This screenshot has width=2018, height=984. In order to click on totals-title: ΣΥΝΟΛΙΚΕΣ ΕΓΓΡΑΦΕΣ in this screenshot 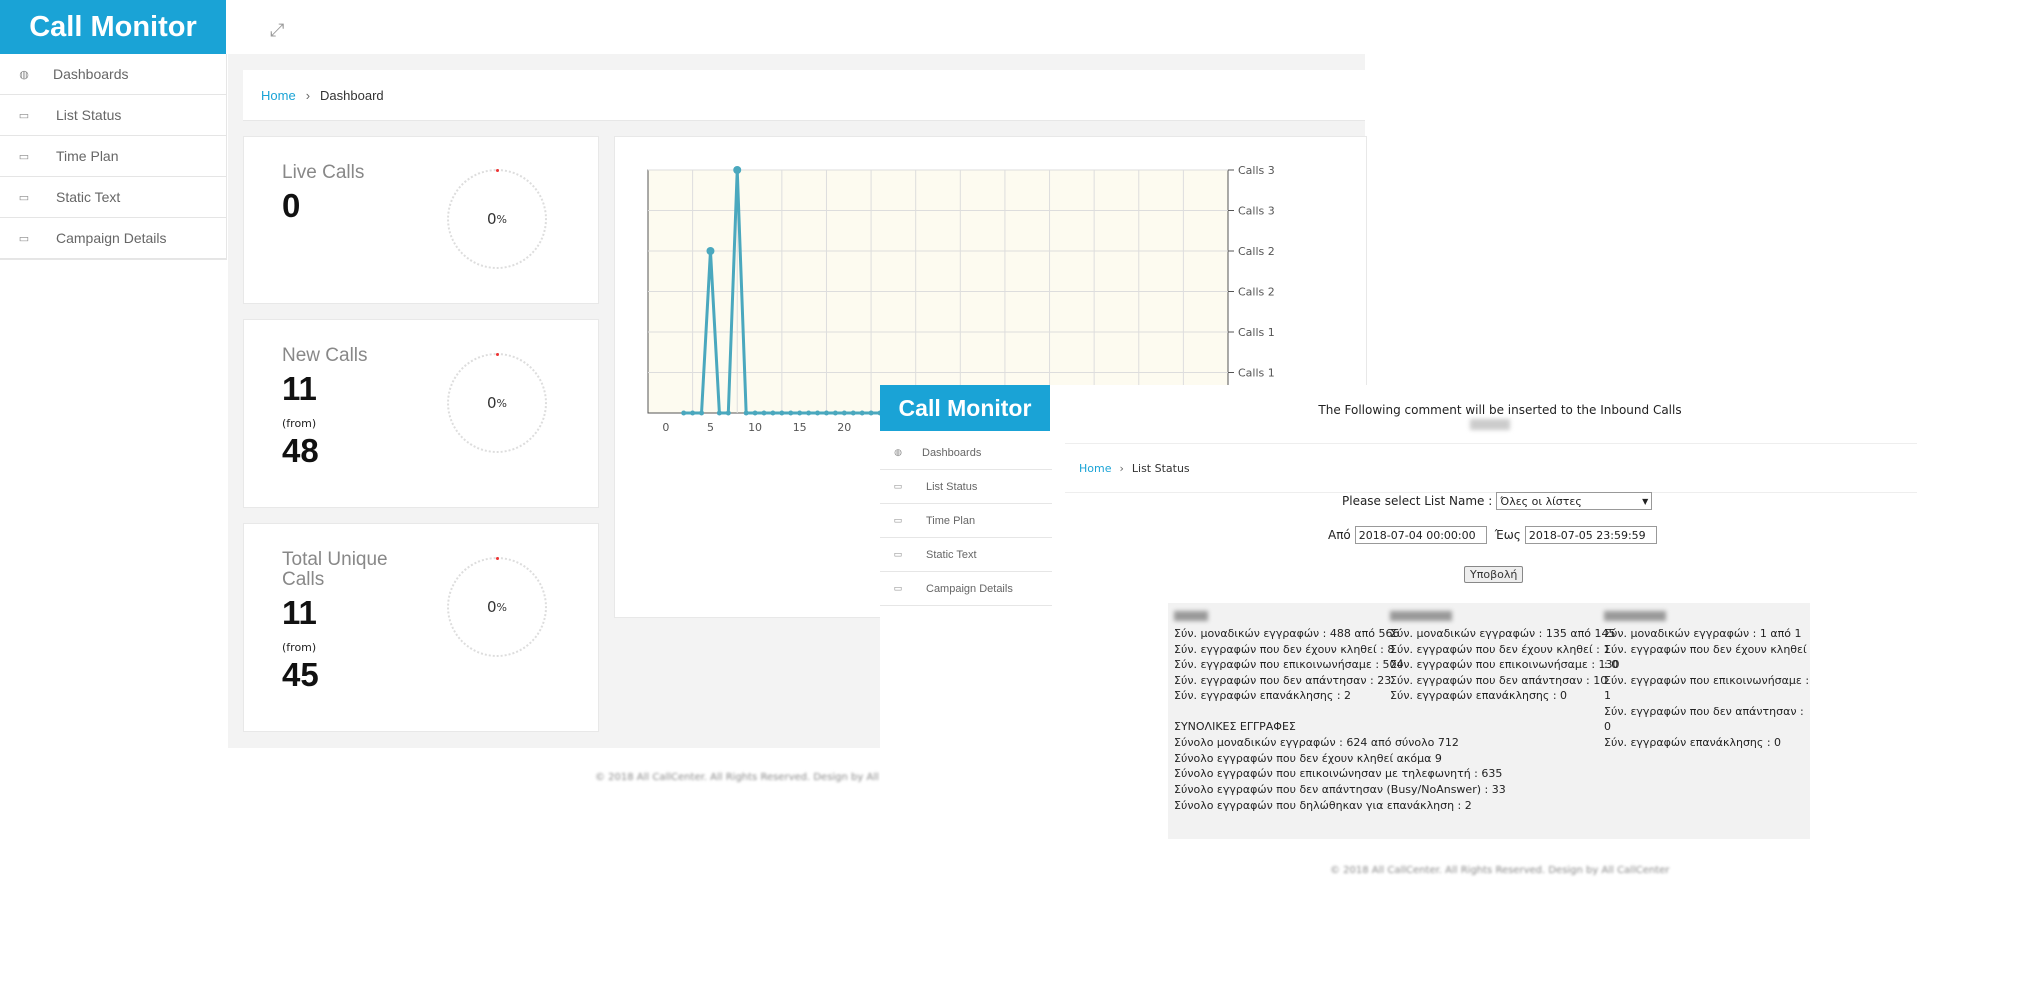, I will do `click(1235, 726)`.